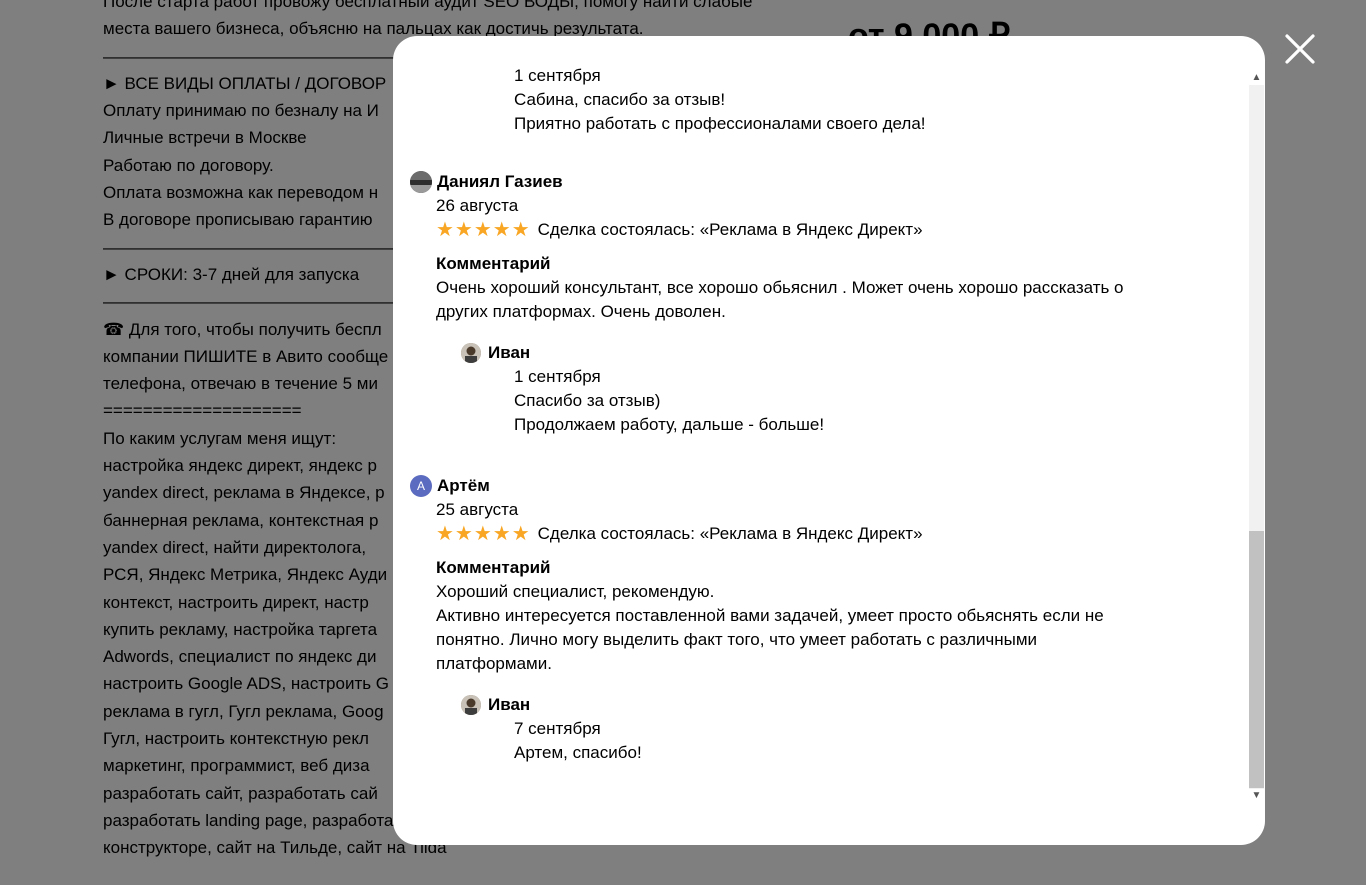 The height and width of the screenshot is (885, 1366). What do you see at coordinates (620, 99) in the screenshot?
I see `reply-text: Сабина, спасибо за отзыв!` at bounding box center [620, 99].